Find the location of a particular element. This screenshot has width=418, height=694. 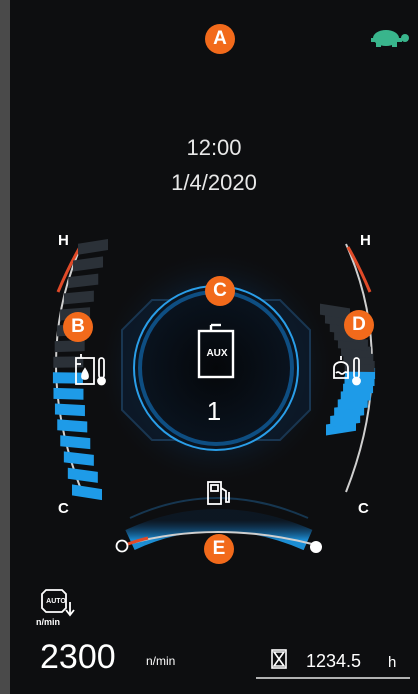

aux-tank-label: AUX is located at coordinates (217, 353).